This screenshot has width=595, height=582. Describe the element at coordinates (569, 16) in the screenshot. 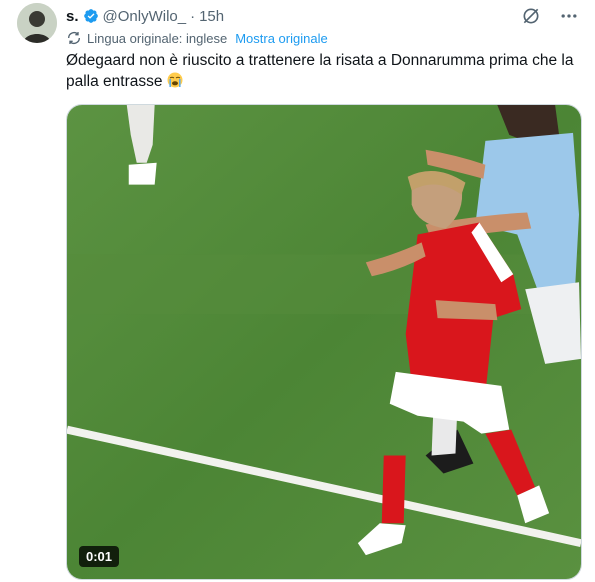

I see `more-icon` at that location.